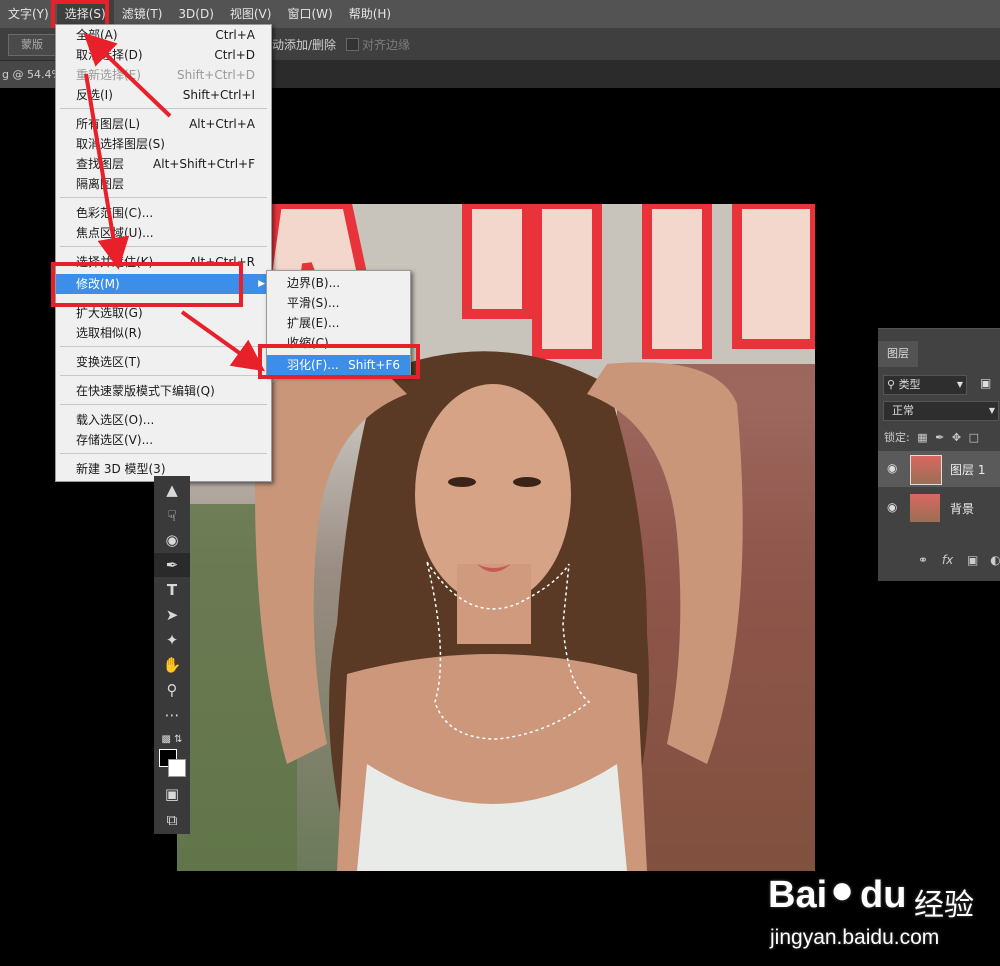 Image resolution: width=1000 pixels, height=966 pixels. What do you see at coordinates (261, 284) in the screenshot?
I see `submenu-arrow-icon: ▶` at bounding box center [261, 284].